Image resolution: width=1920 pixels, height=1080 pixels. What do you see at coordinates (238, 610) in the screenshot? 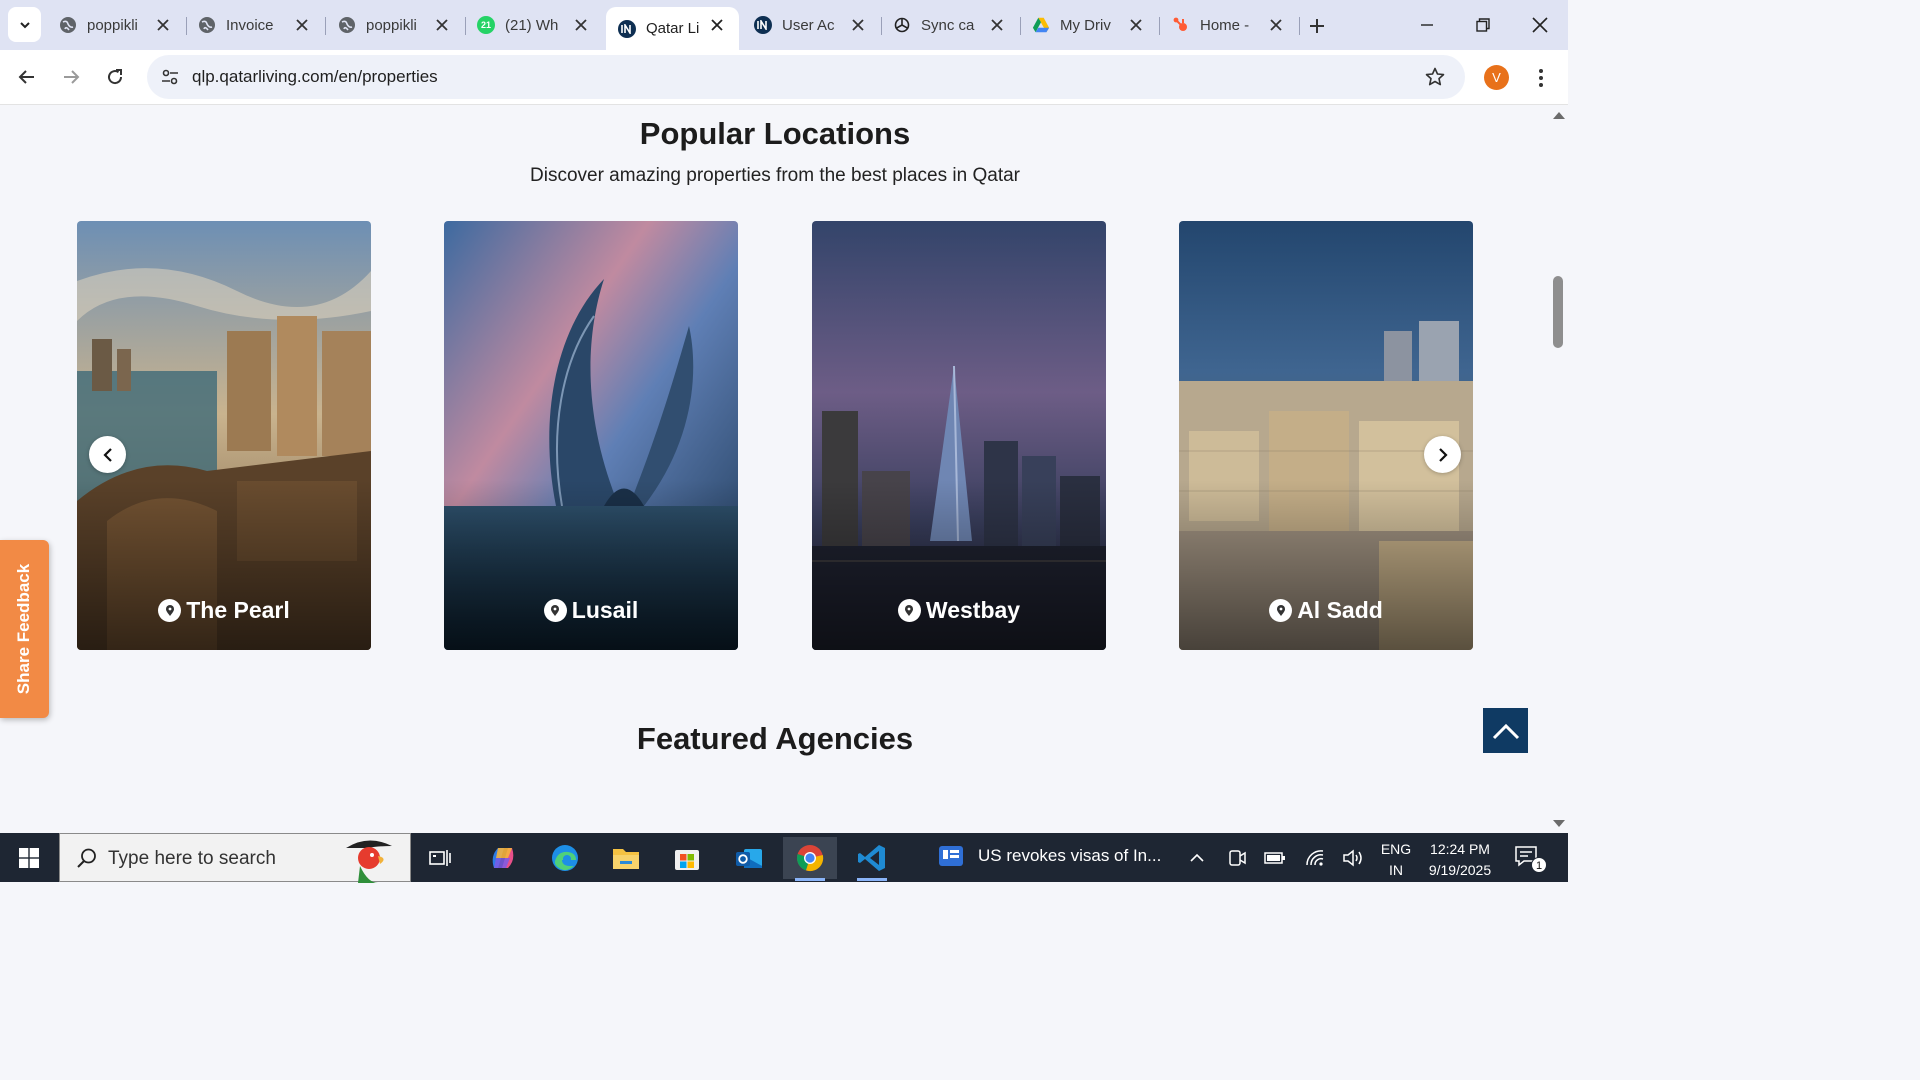
I see `location-name: The Pearl` at bounding box center [238, 610].